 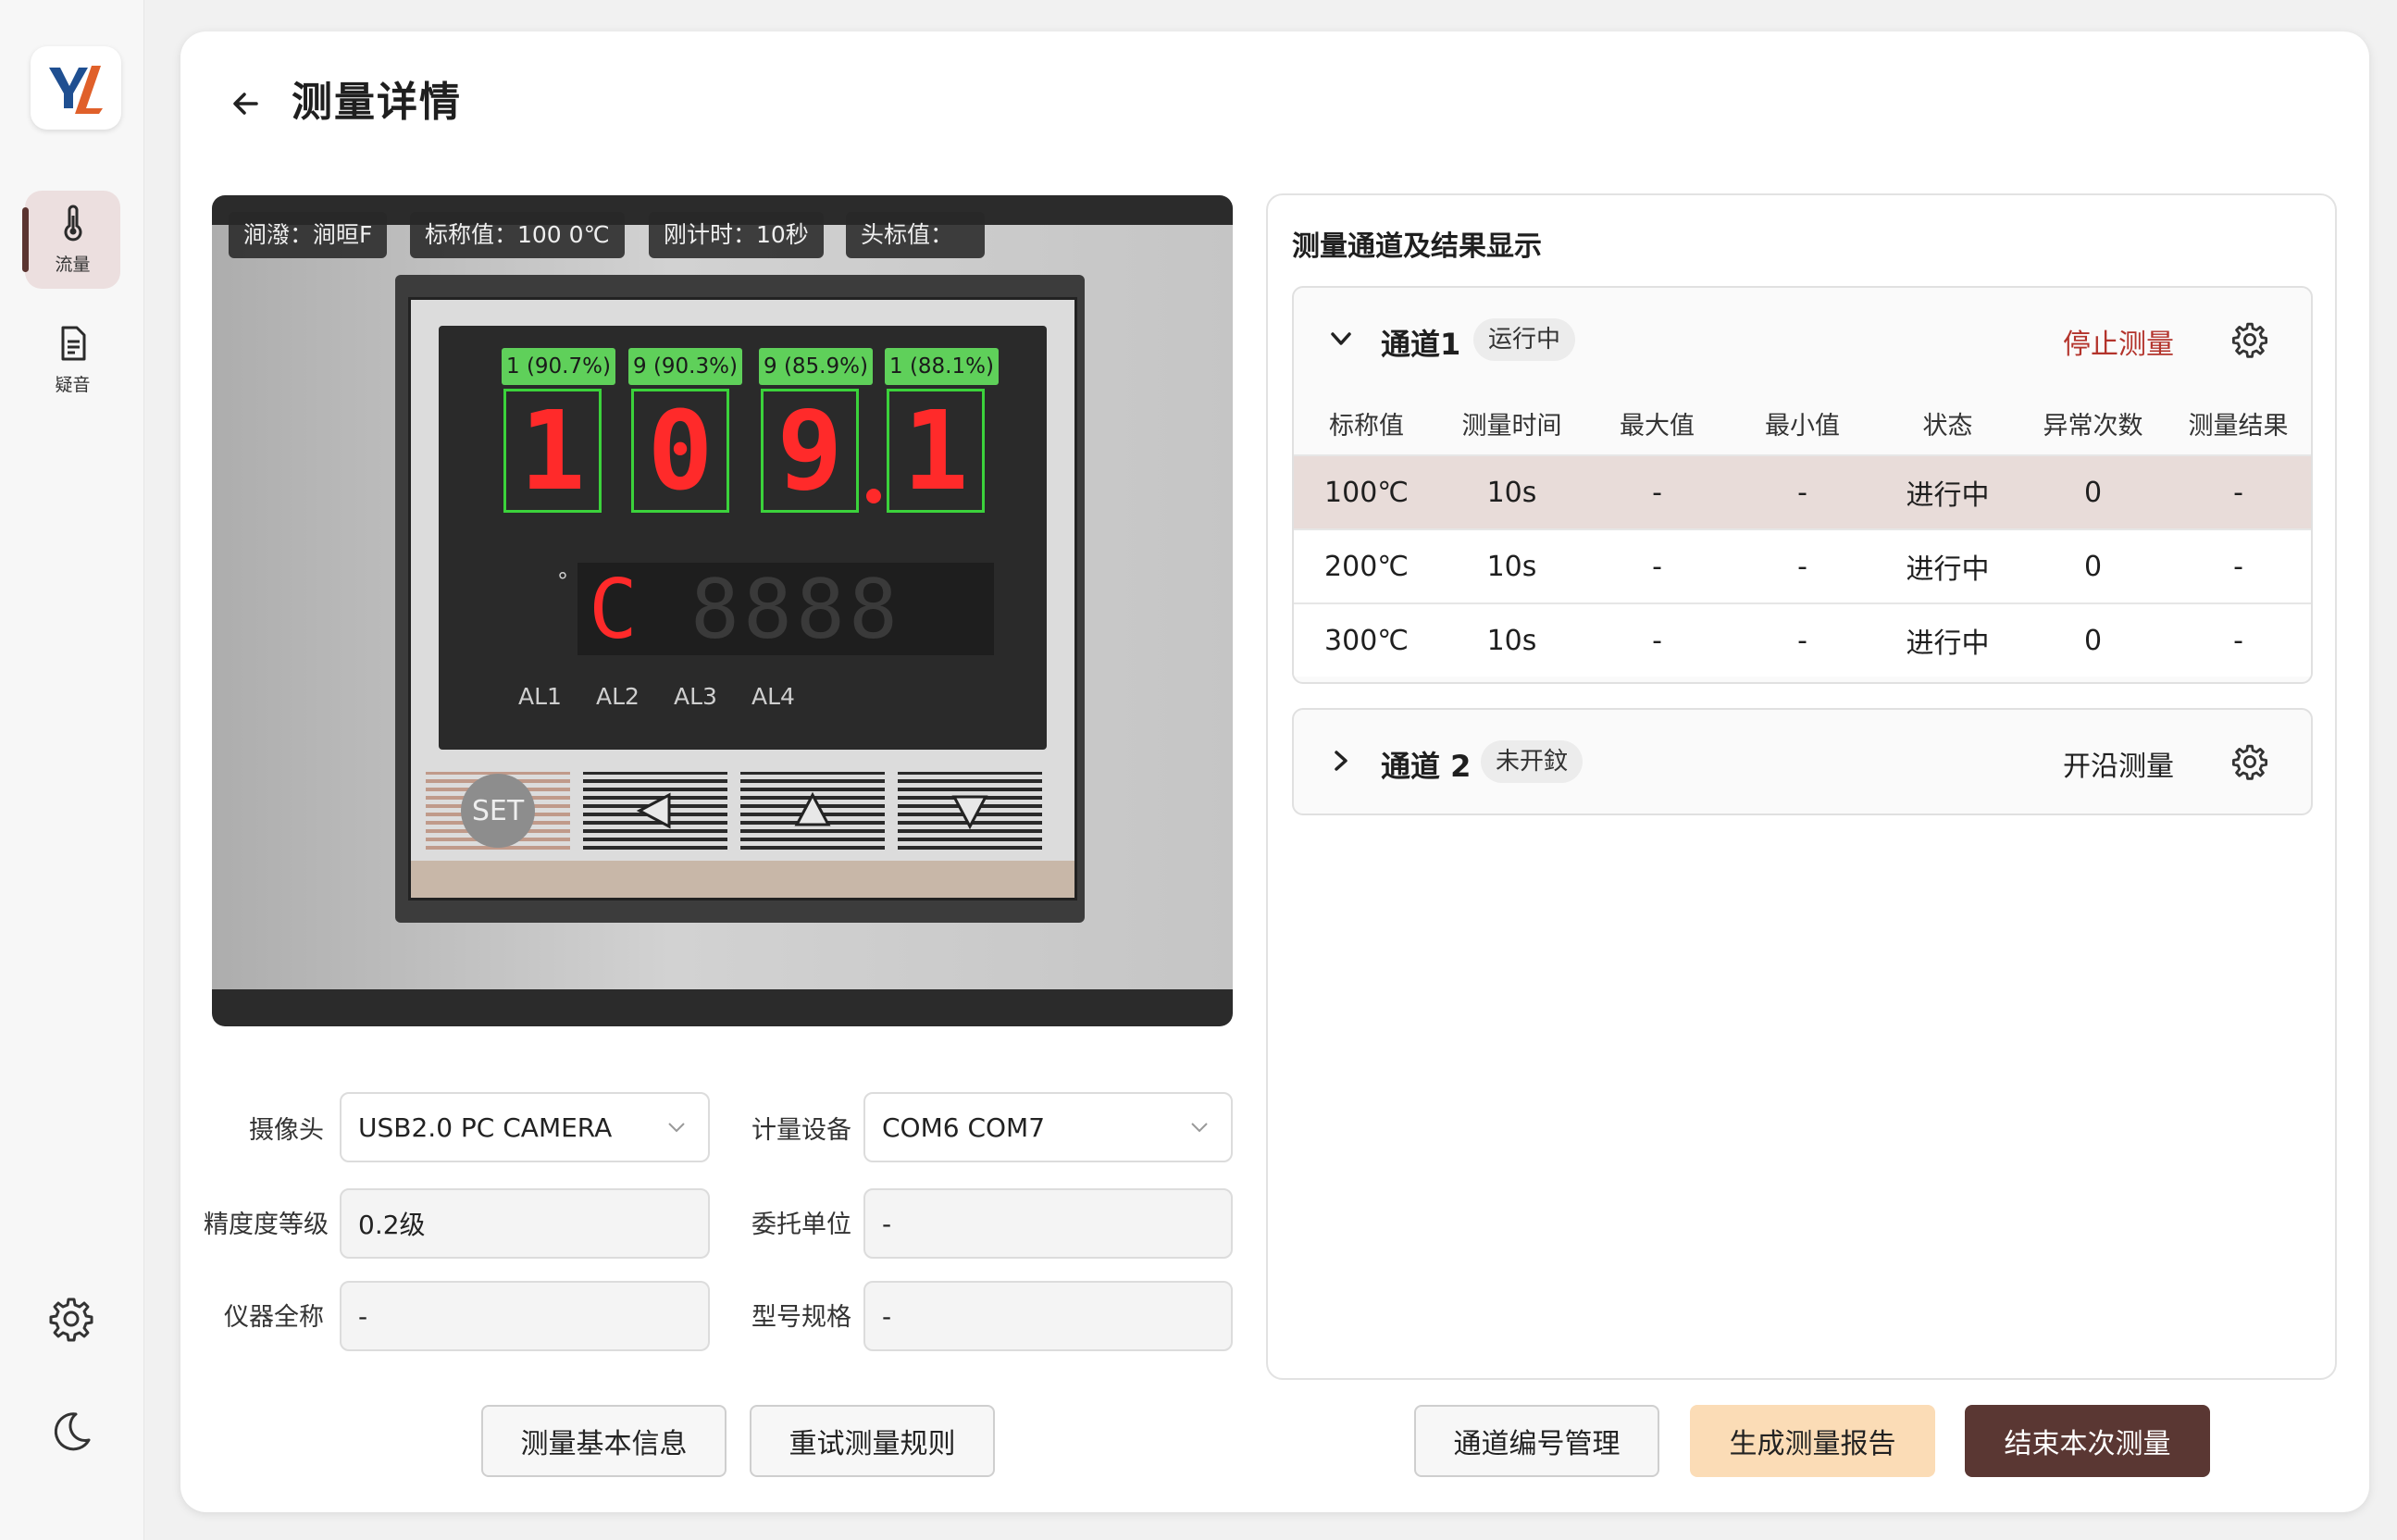 I want to click on device-select-value: COM6 COM7, so click(x=964, y=1127).